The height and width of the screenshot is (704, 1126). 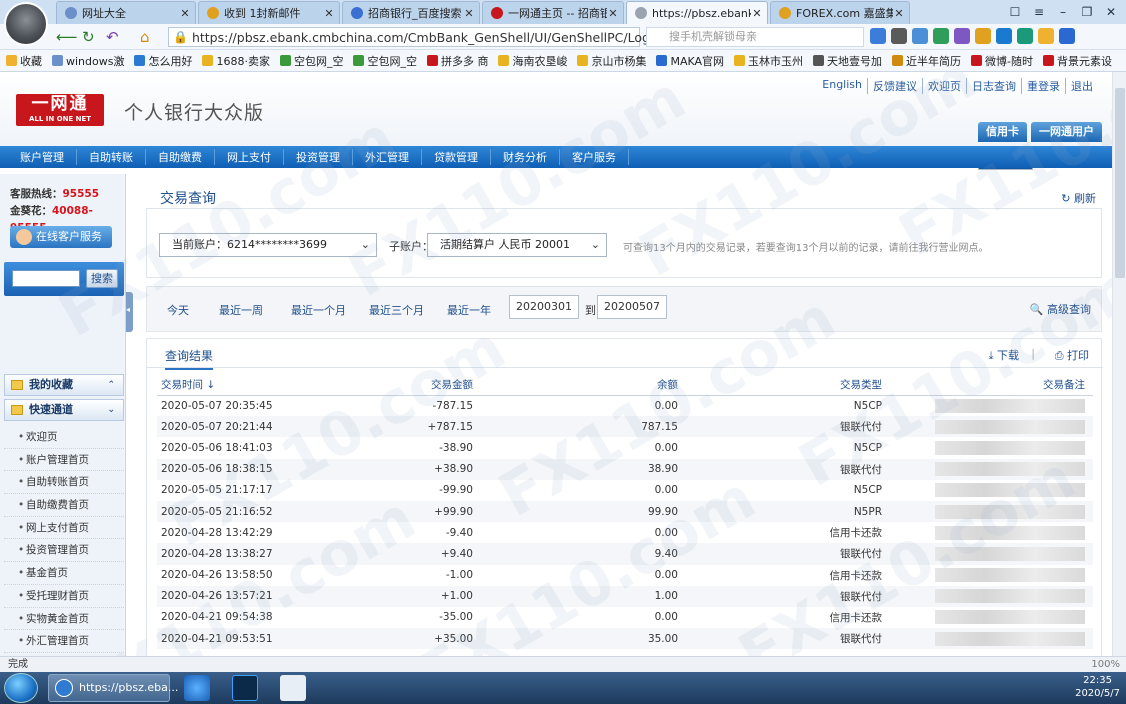 What do you see at coordinates (1002, 61) in the screenshot?
I see `bookmark-item: 微博-随时` at bounding box center [1002, 61].